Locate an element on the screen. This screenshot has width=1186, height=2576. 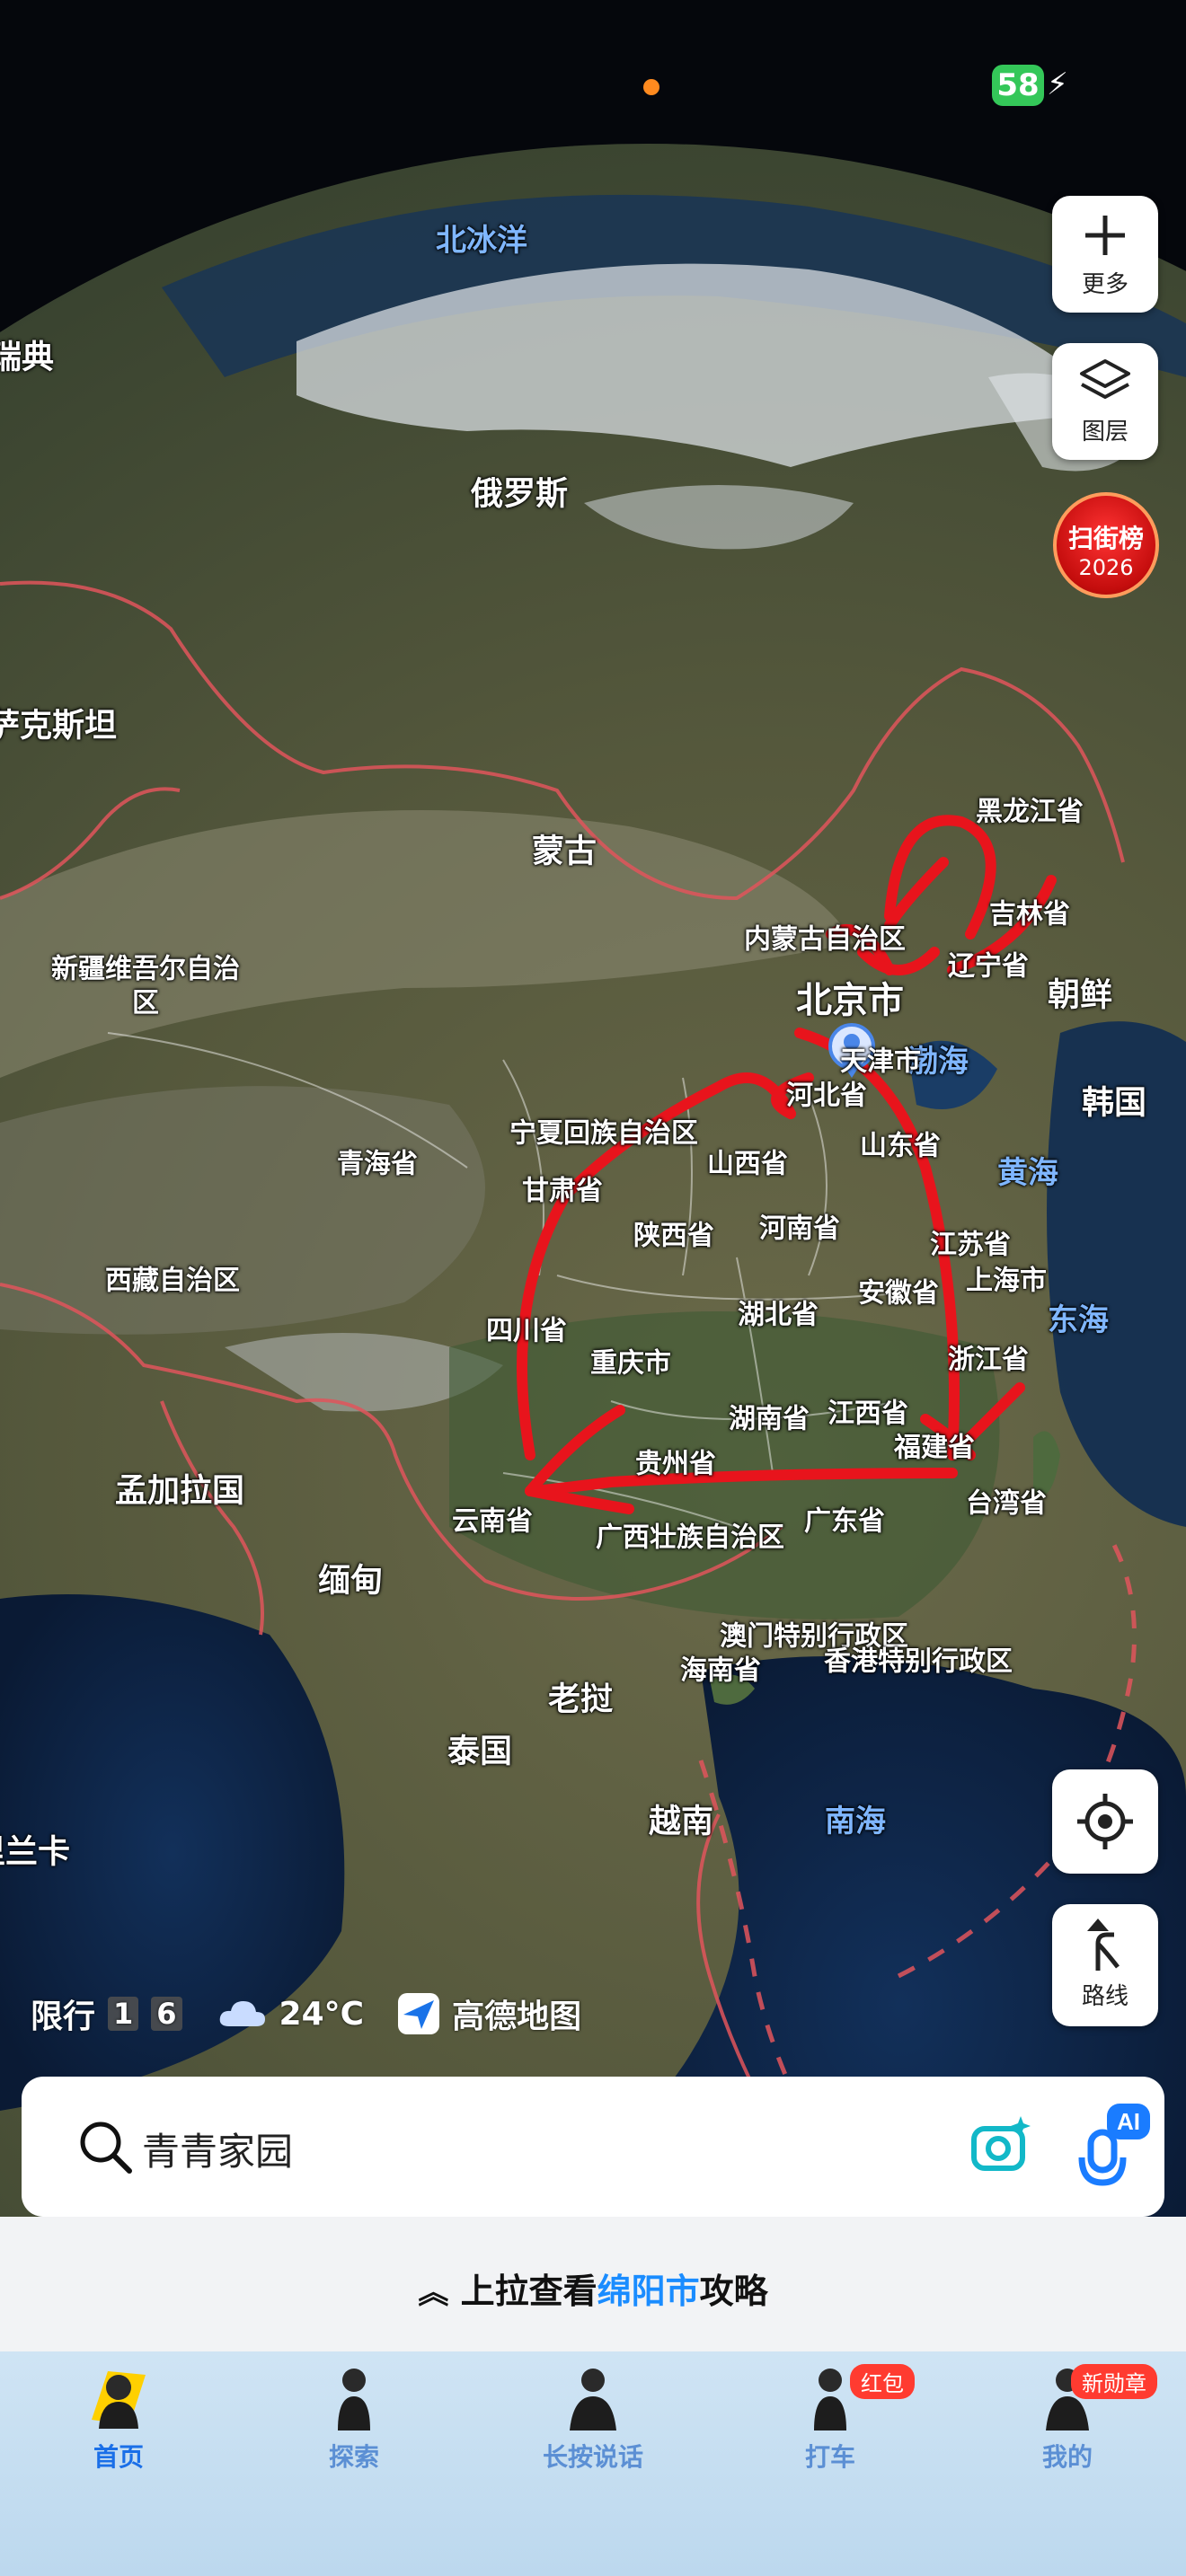
route-arrow-icon is located at coordinates (1103, 1945).